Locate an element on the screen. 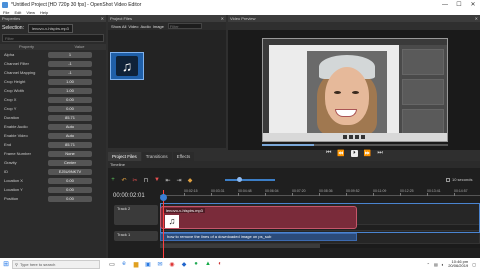 The width and height of the screenshot is (480, 270). mail-icon: ✉ is located at coordinates (160, 264).